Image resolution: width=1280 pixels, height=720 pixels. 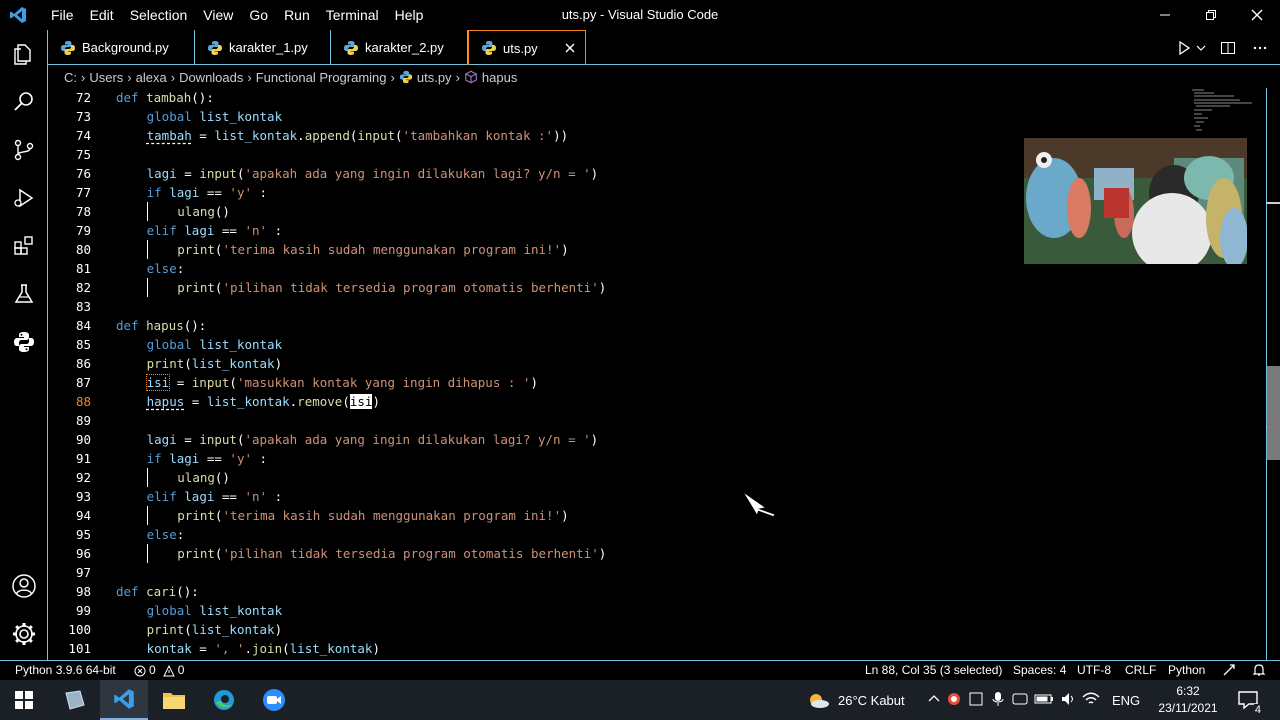 What do you see at coordinates (297, 15) in the screenshot?
I see `menu-run: Run` at bounding box center [297, 15].